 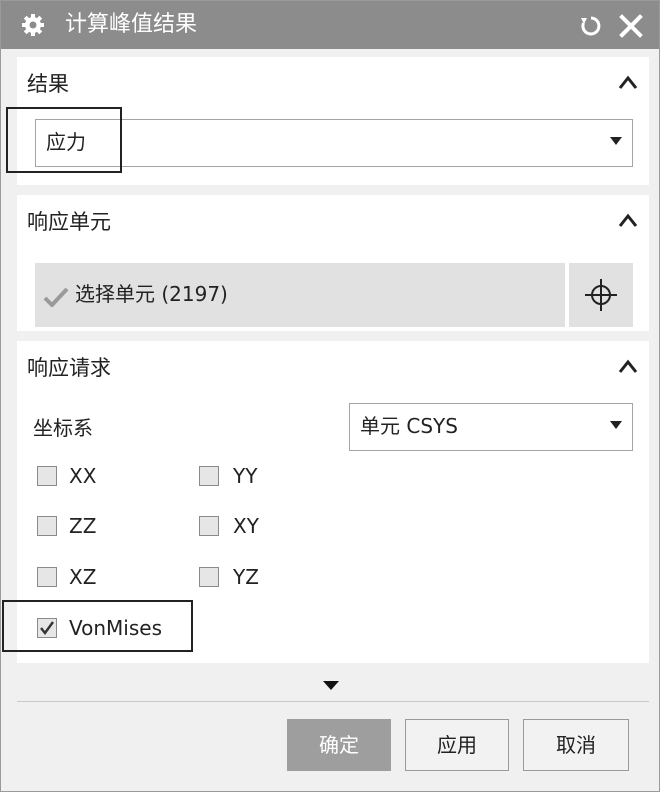 What do you see at coordinates (333, 701) in the screenshot?
I see `divider` at bounding box center [333, 701].